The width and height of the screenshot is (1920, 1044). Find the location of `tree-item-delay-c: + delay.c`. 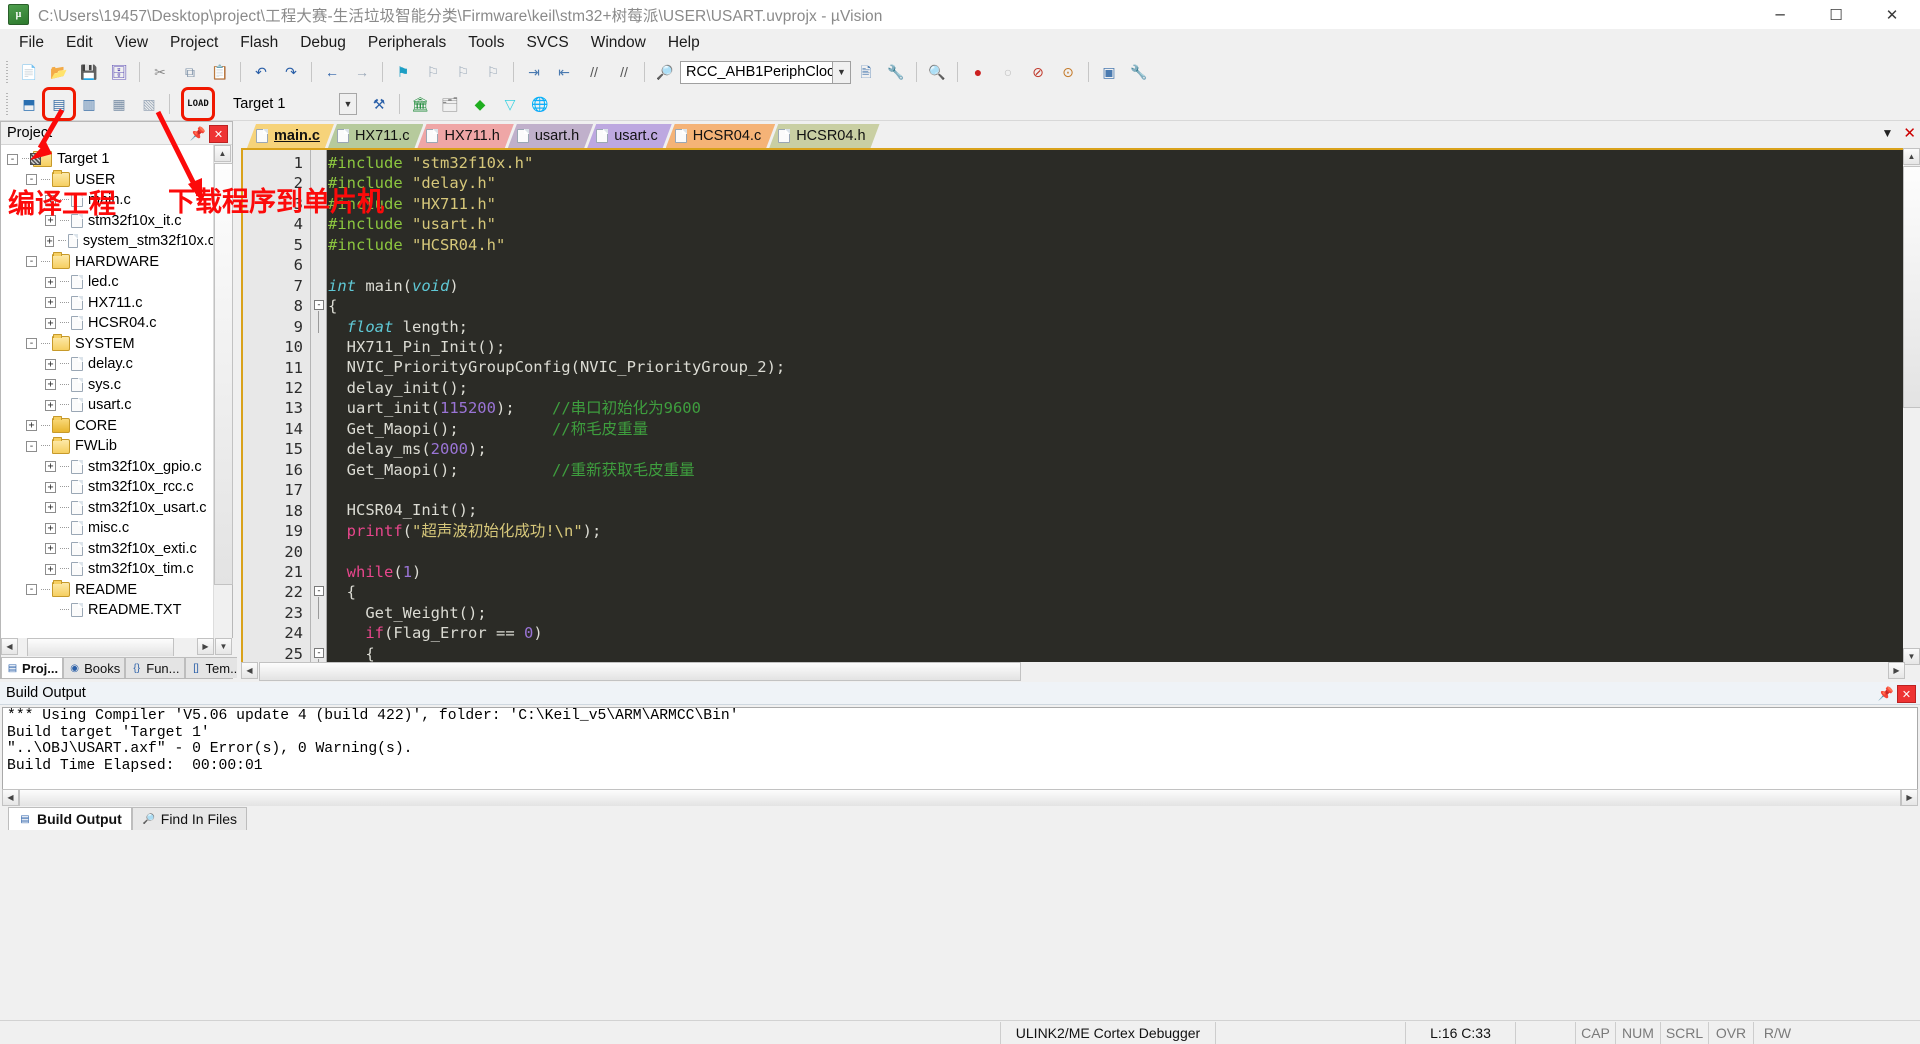

tree-item-delay-c: + delay.c is located at coordinates (108, 364).